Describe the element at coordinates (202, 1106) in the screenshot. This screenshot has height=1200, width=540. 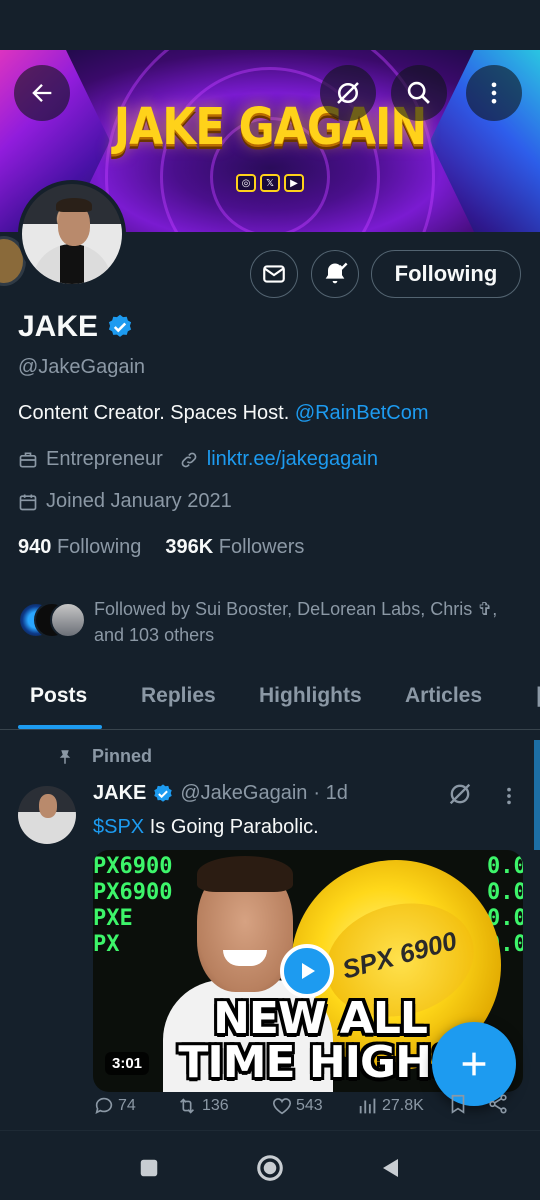
I see `retweet-button: 136` at that location.